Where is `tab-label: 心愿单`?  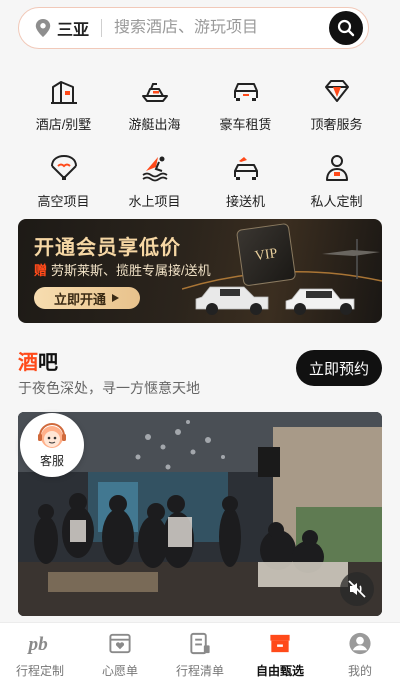 tab-label: 心愿单 is located at coordinates (119, 671).